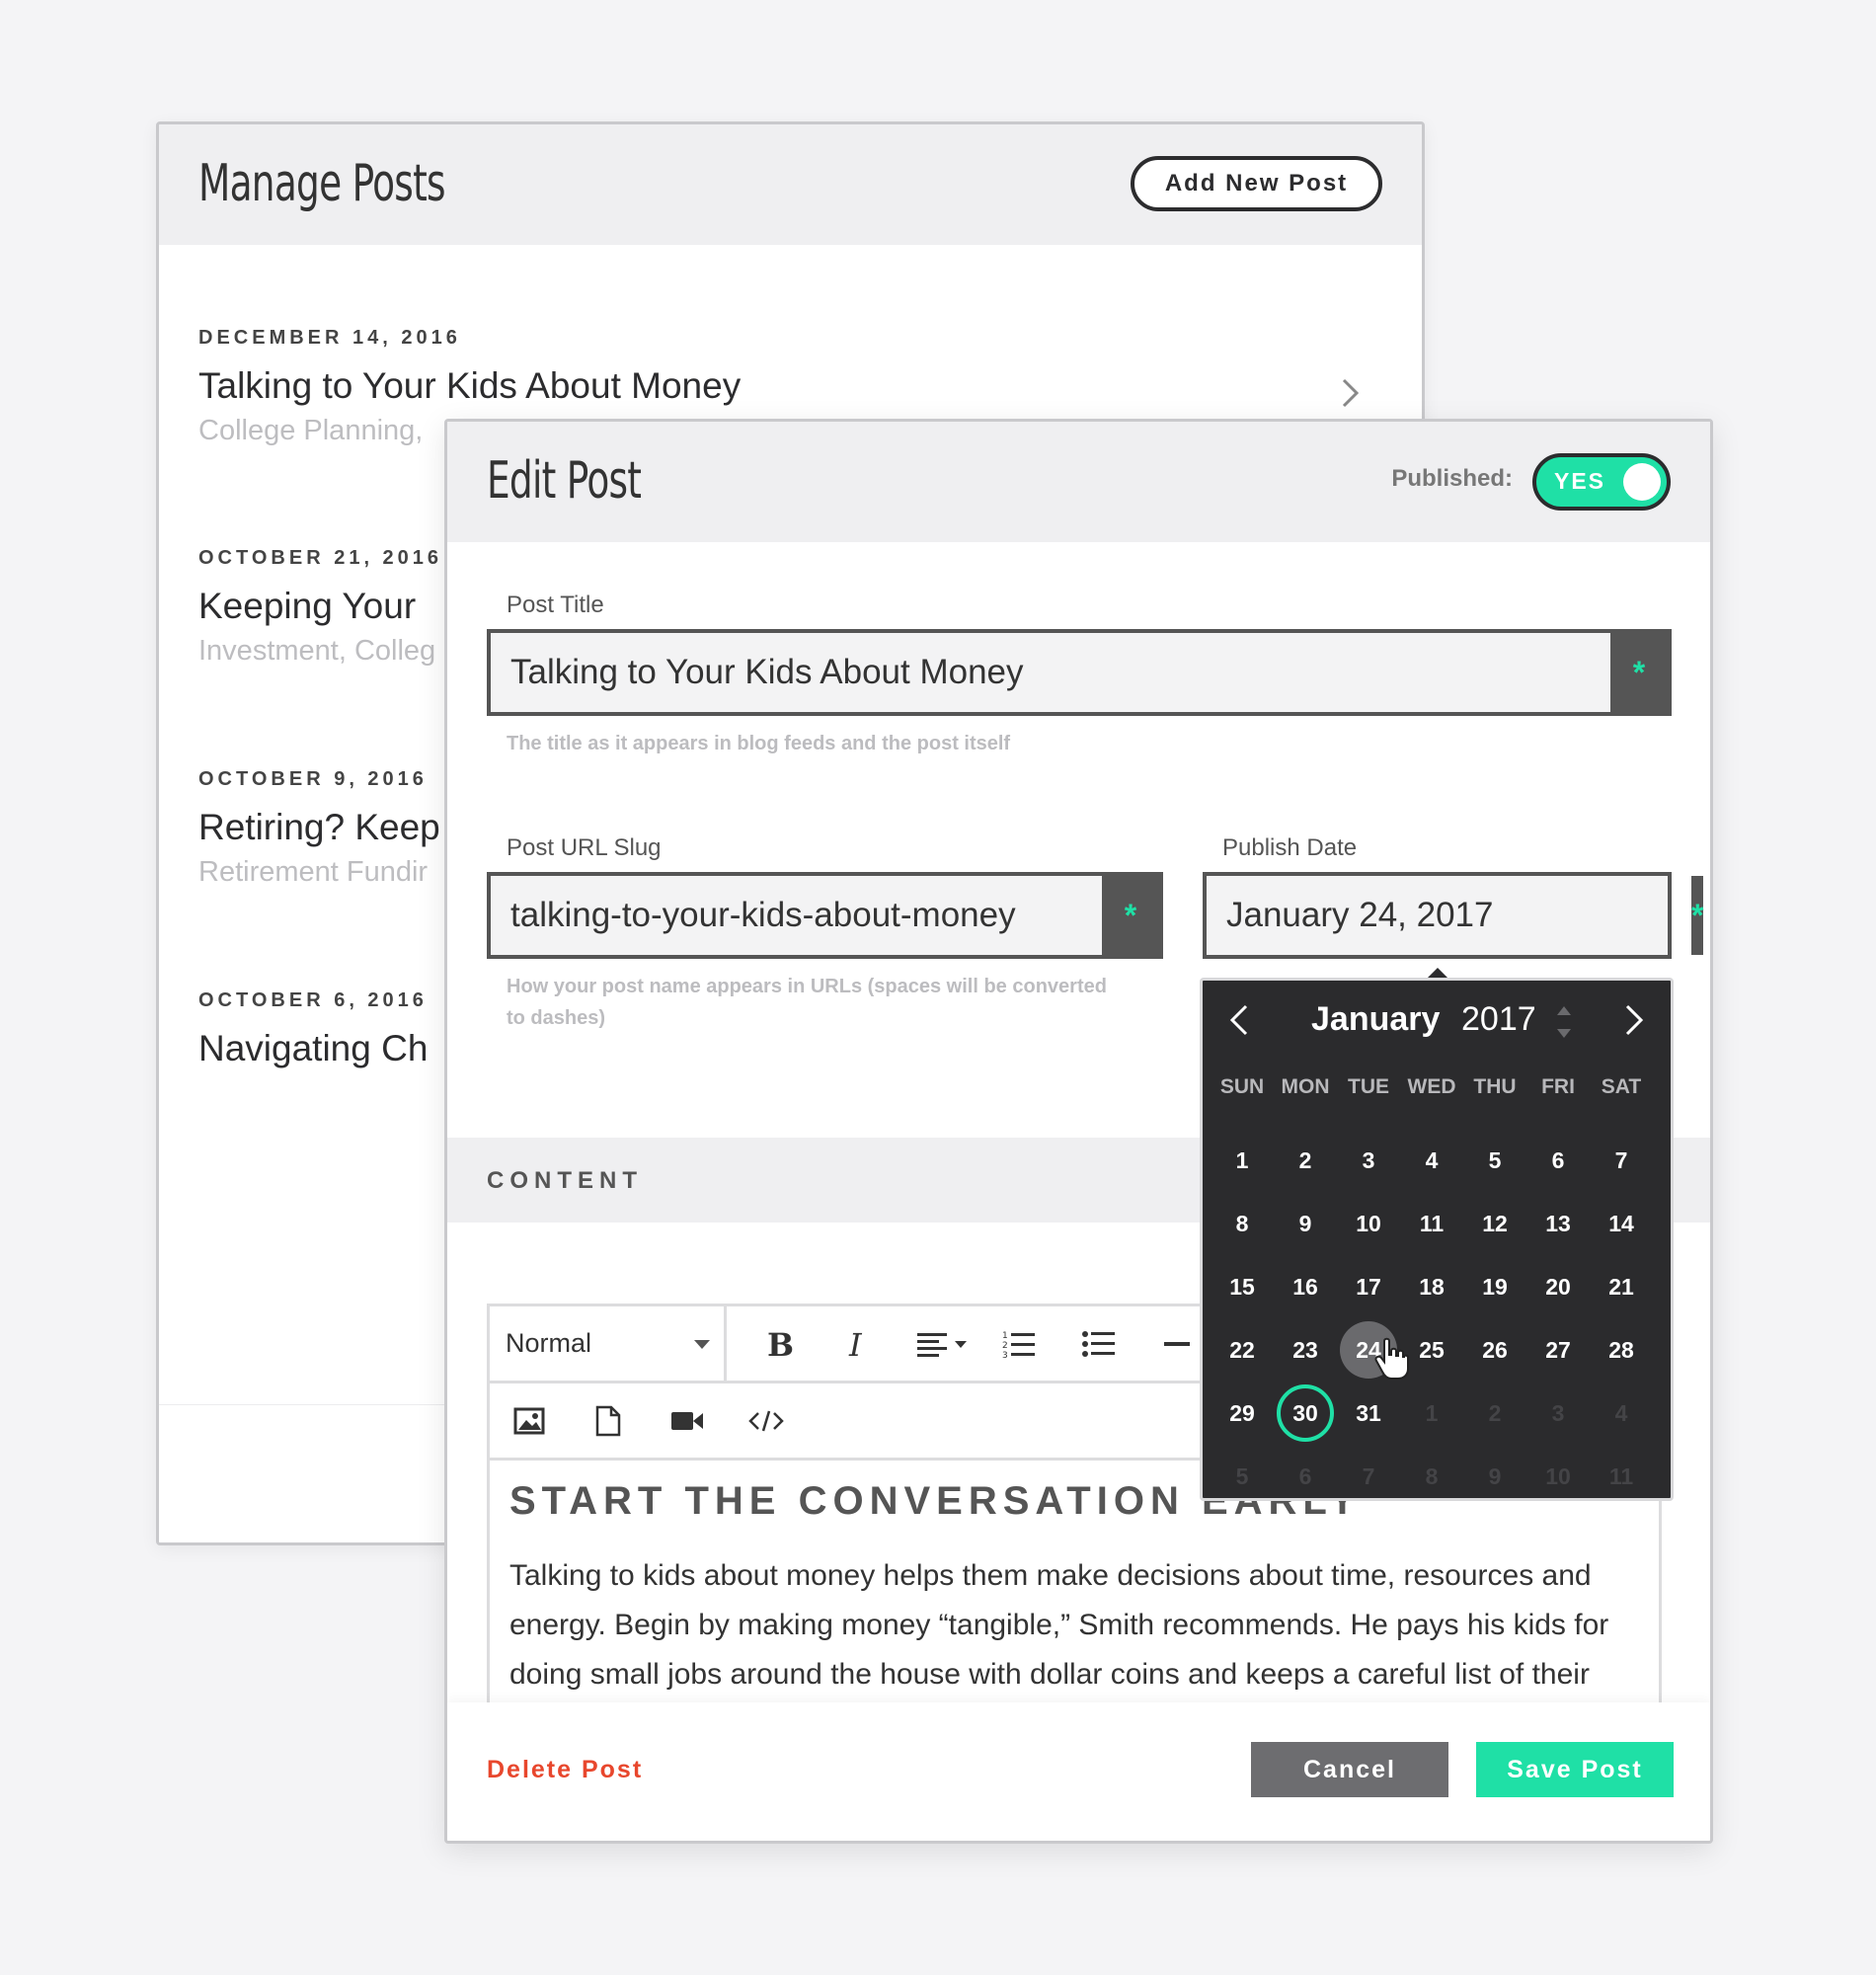 The width and height of the screenshot is (1876, 1975). I want to click on calendar-day-15: 15, so click(1242, 1287).